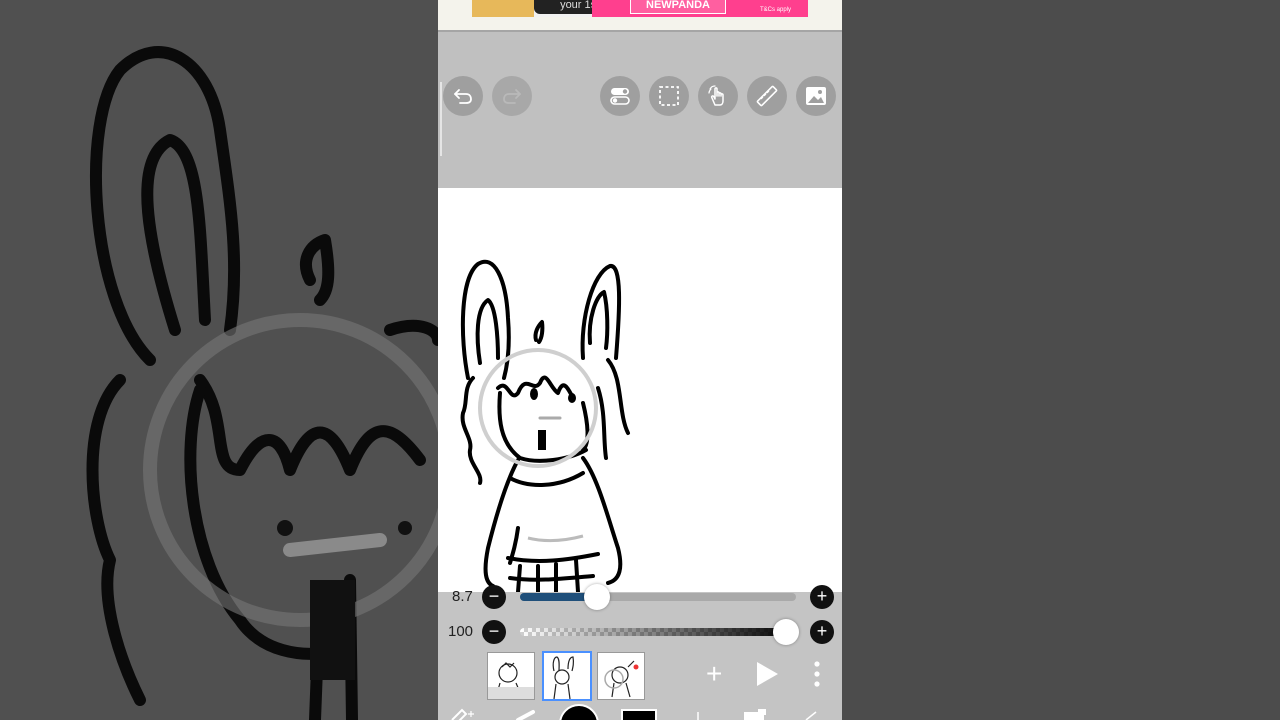  Describe the element at coordinates (678, 7) in the screenshot. I see `ad-promo-code: NEWPANDA` at that location.